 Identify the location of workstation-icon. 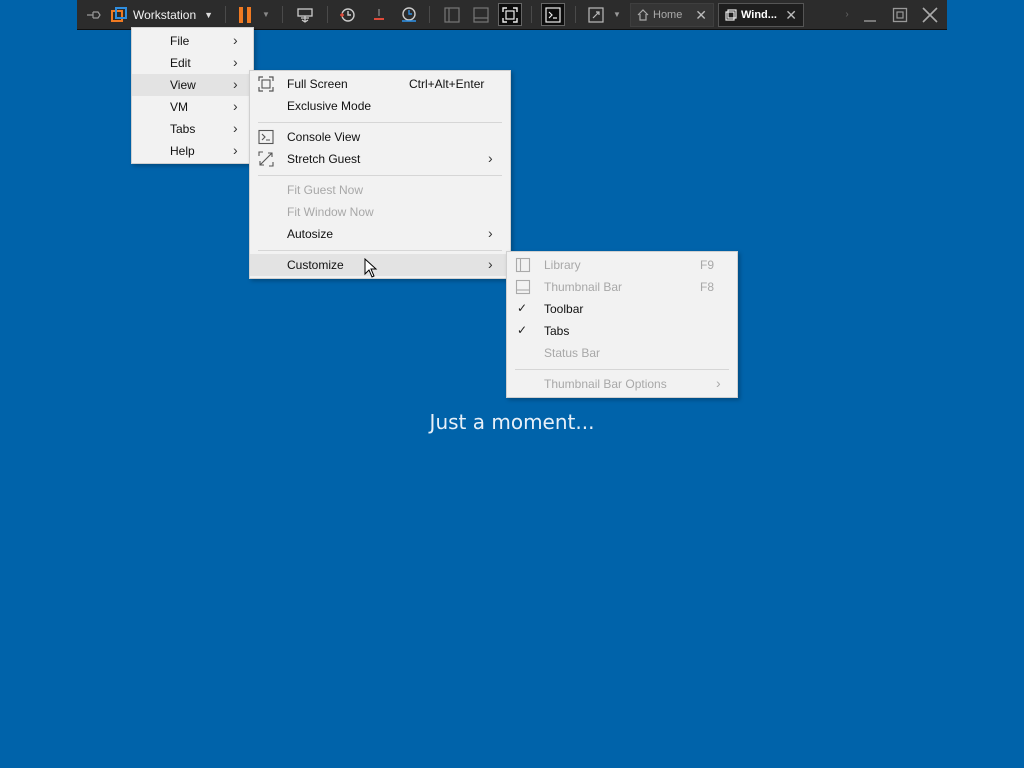
(119, 14).